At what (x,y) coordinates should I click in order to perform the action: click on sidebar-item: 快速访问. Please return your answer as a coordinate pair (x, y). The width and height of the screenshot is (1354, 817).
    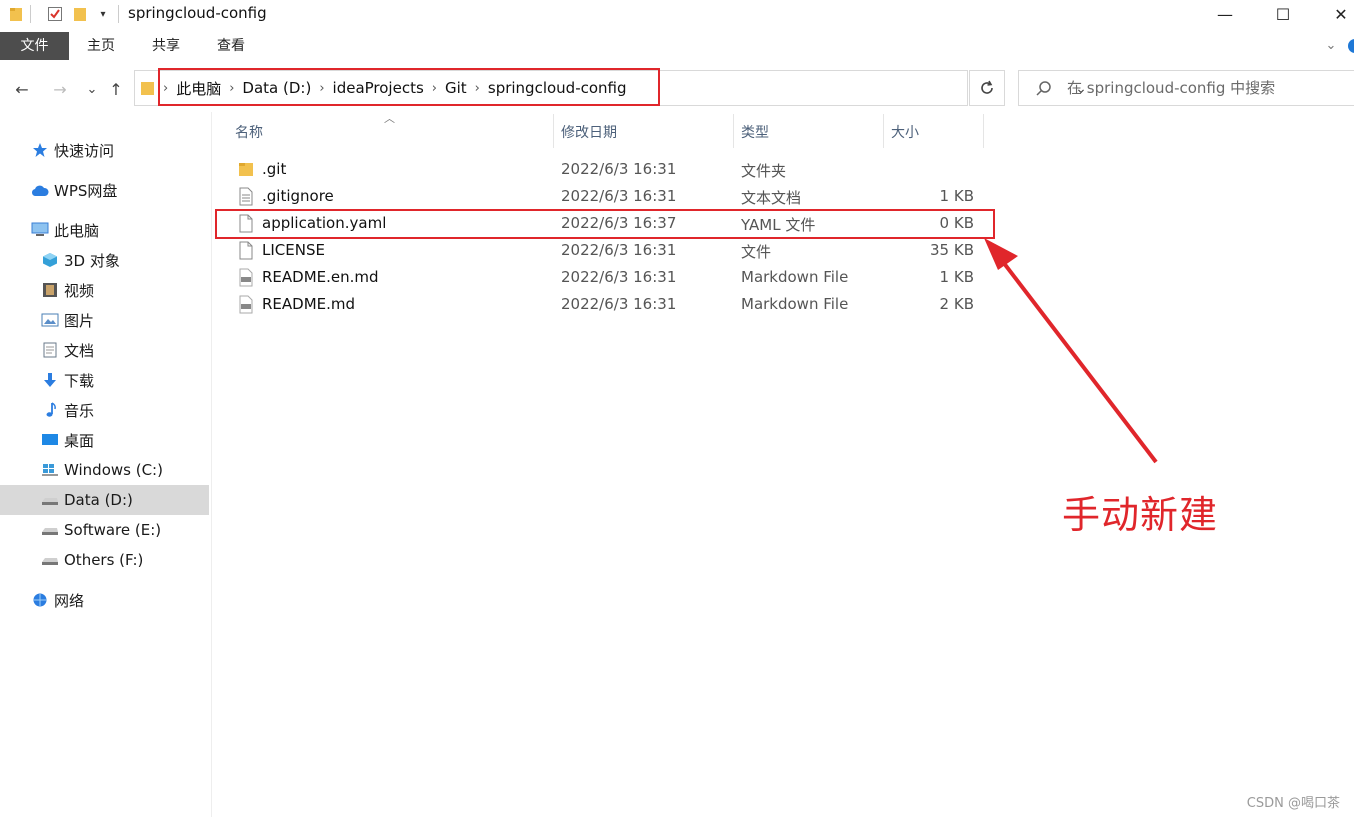
    Looking at the image, I should click on (104, 150).